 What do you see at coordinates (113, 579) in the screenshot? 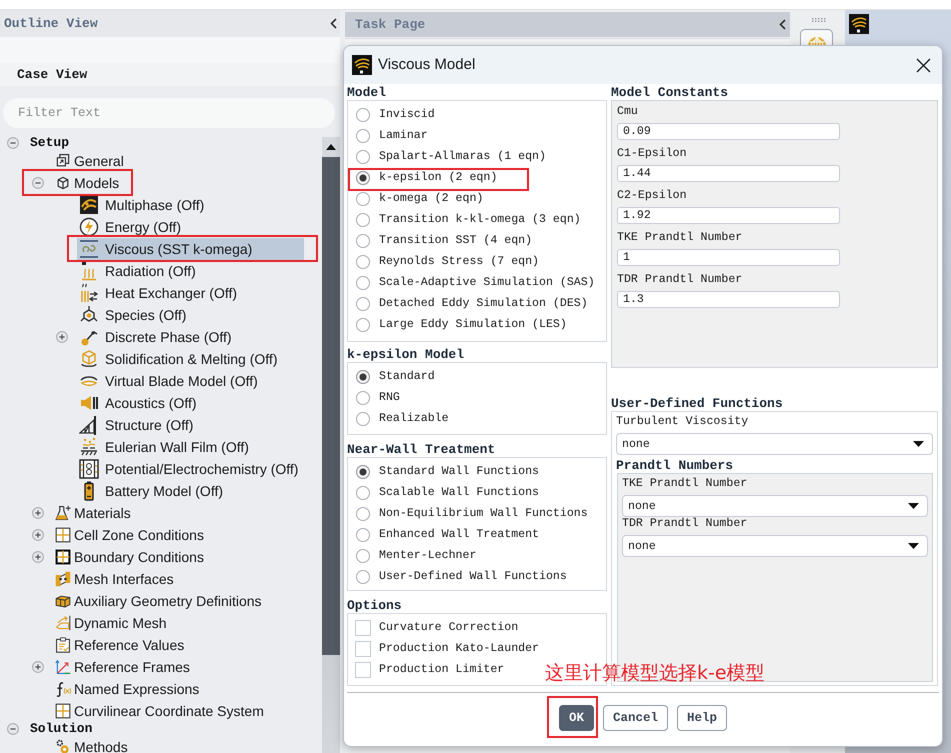
I see `tree-item: Mesh Interfaces` at bounding box center [113, 579].